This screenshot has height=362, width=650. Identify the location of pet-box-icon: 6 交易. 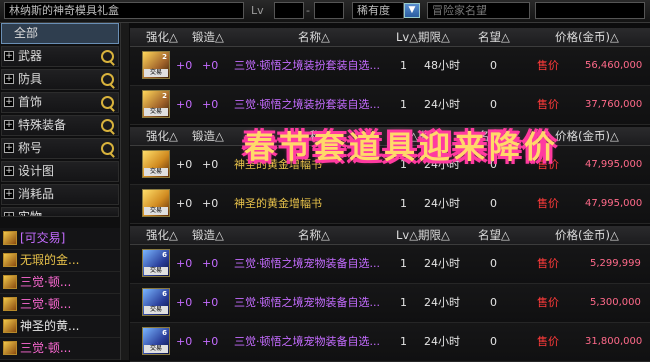
(156, 263).